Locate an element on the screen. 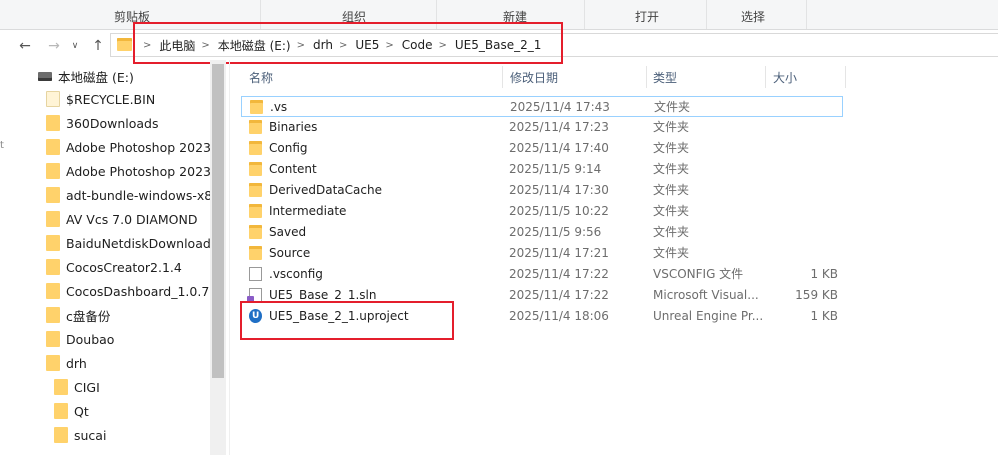 This screenshot has height=455, width=998. visual-studio-solution-icon is located at coordinates (254, 295).